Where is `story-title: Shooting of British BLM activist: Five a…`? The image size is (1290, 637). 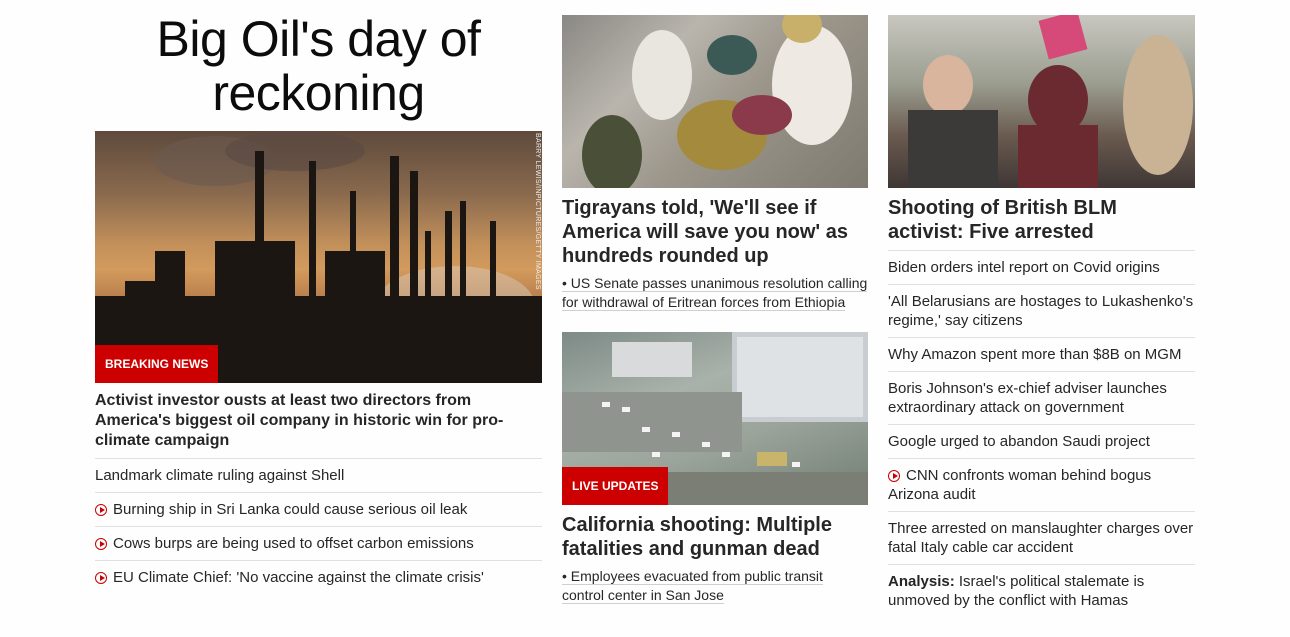
story-title: Shooting of British BLM activist: Five a… is located at coordinates (1041, 220).